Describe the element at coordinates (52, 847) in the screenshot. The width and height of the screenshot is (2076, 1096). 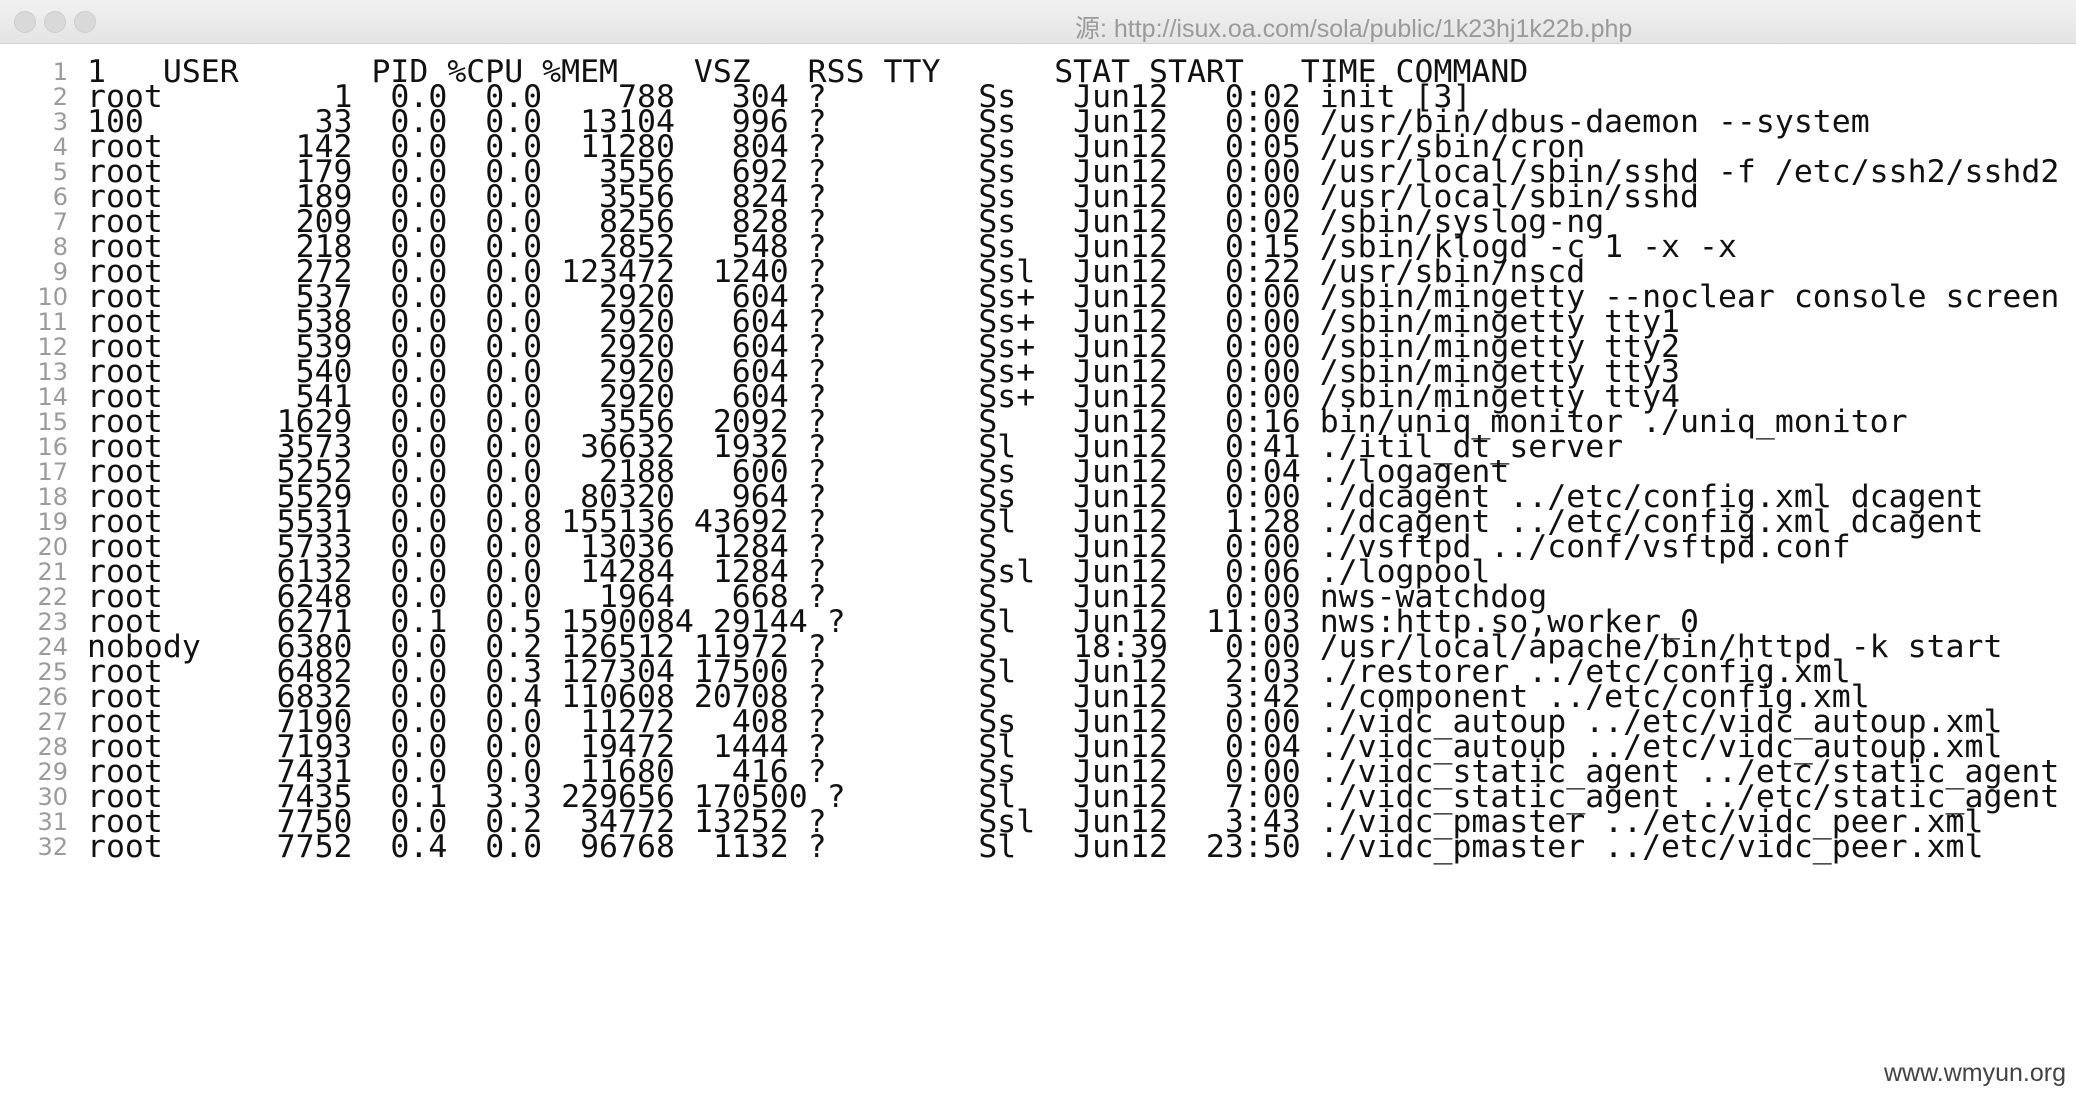
I see `line-number: 32` at that location.